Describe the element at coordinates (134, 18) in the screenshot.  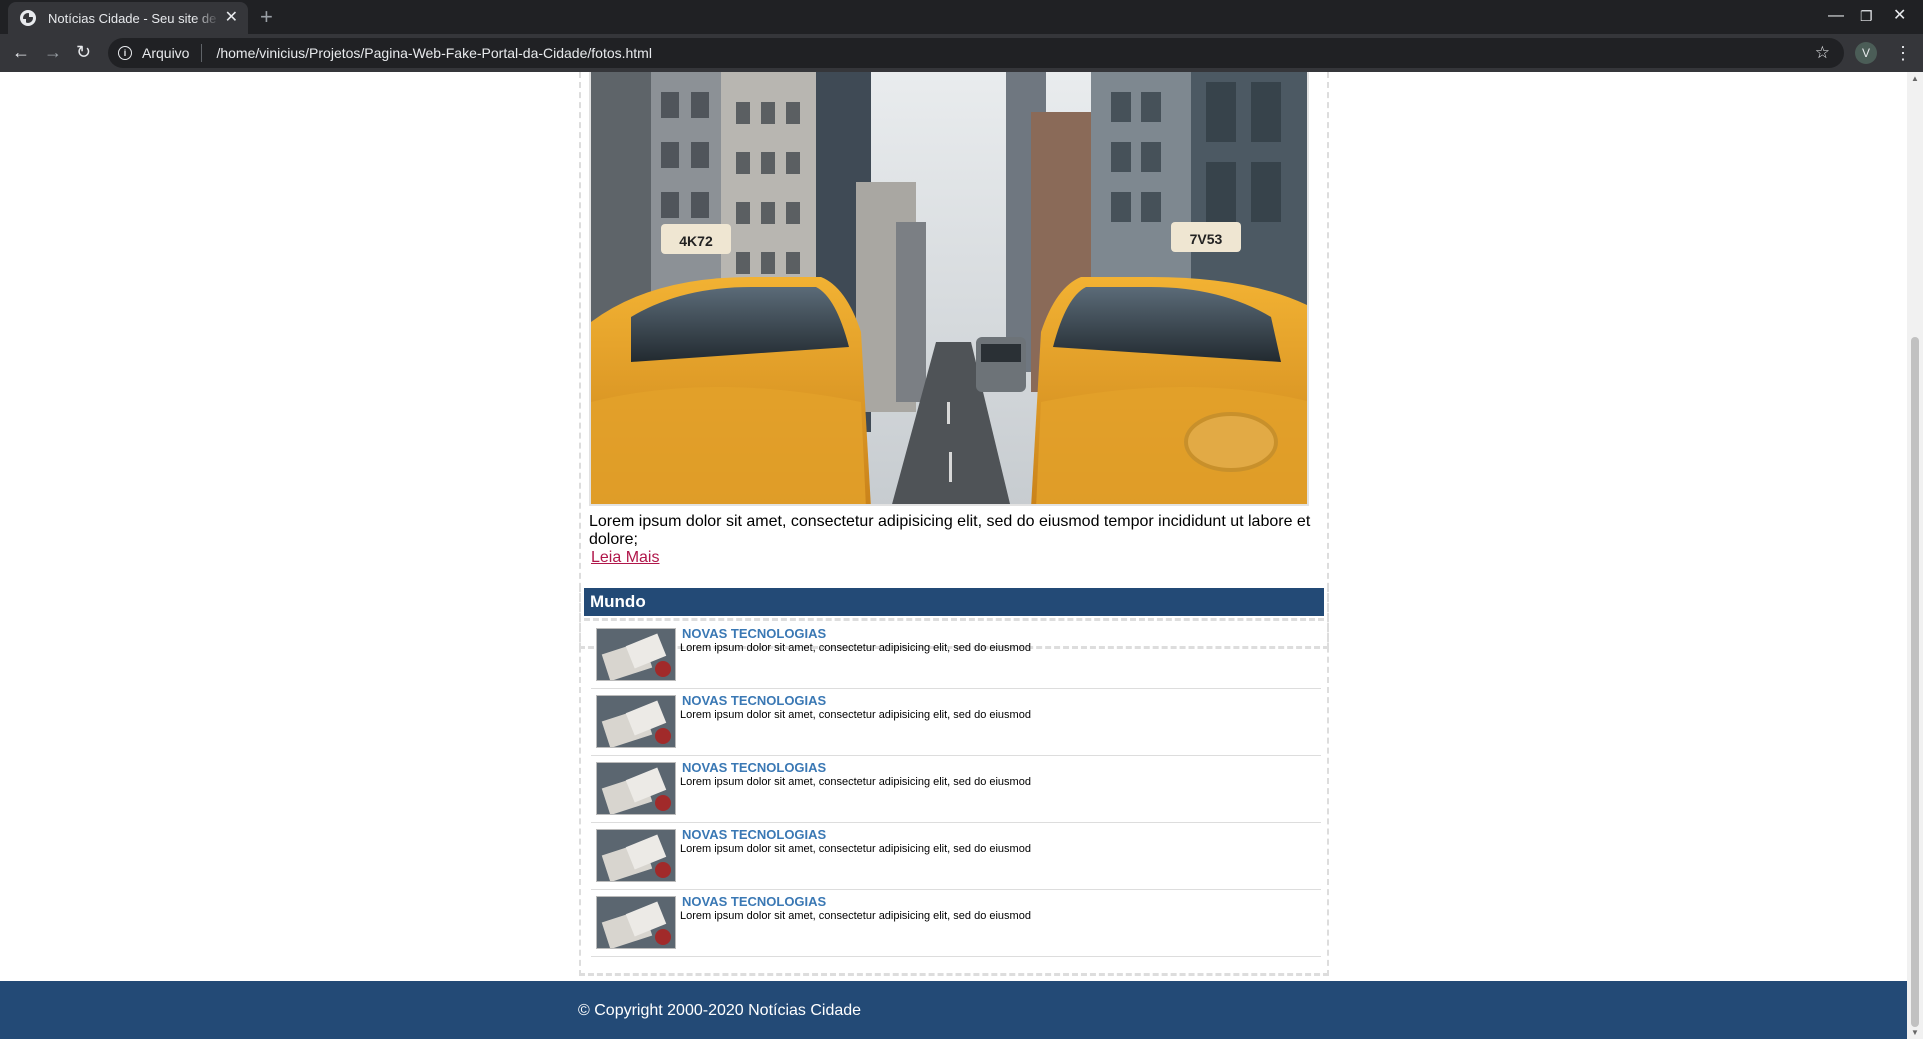
I see `tab-title: Notícias Cidade - Seu site de notícias` at that location.